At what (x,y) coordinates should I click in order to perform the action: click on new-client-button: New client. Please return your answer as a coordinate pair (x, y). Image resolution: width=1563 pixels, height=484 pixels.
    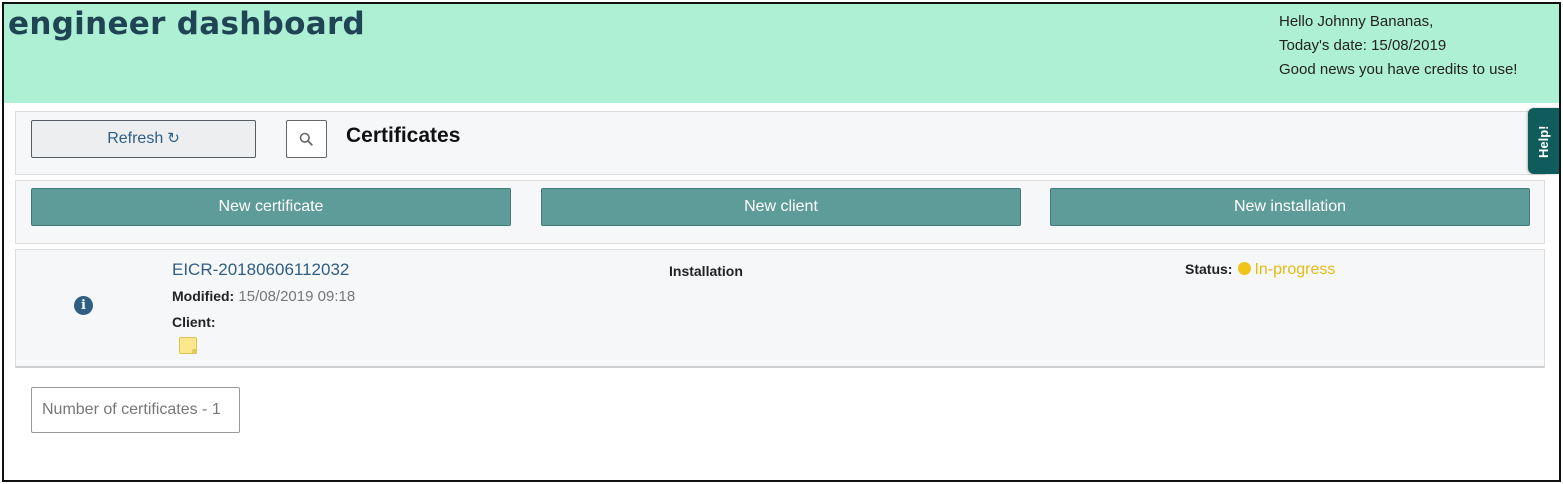
    Looking at the image, I should click on (781, 207).